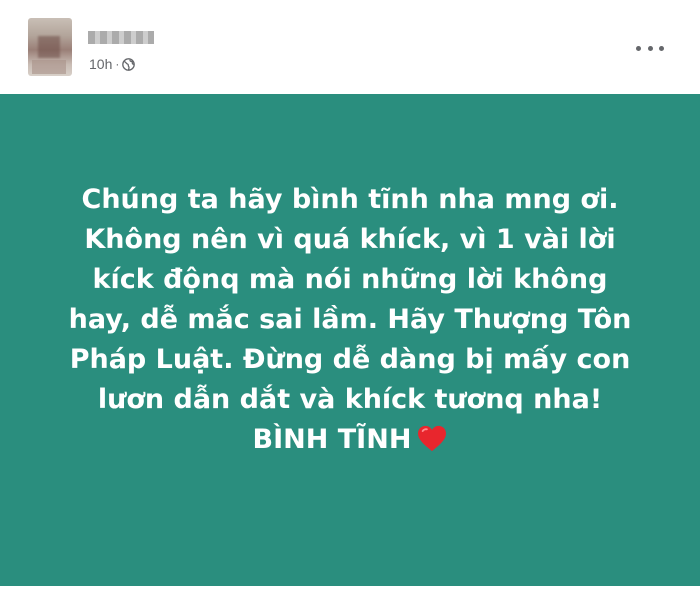  Describe the element at coordinates (432, 439) in the screenshot. I see `heart-icon` at that location.